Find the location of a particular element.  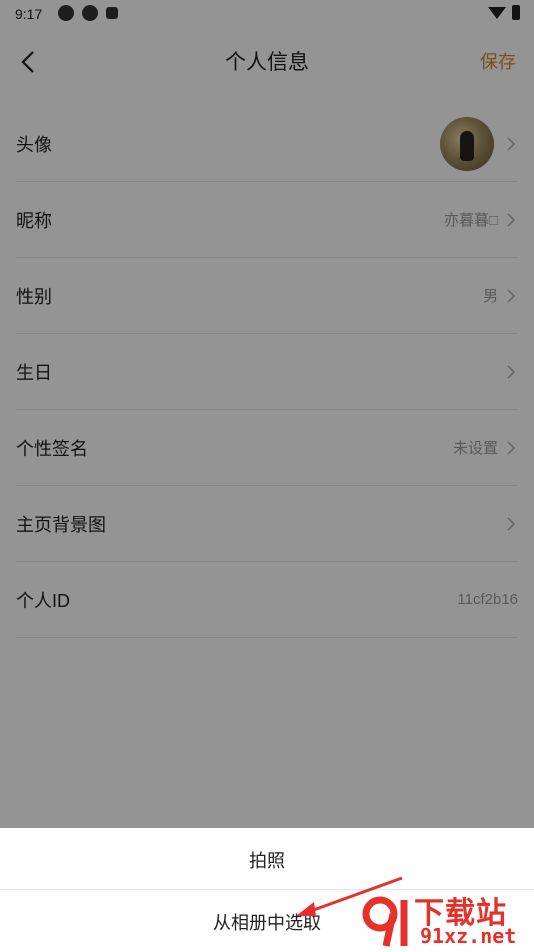

watermark-url: 91xz.net is located at coordinates (468, 936).